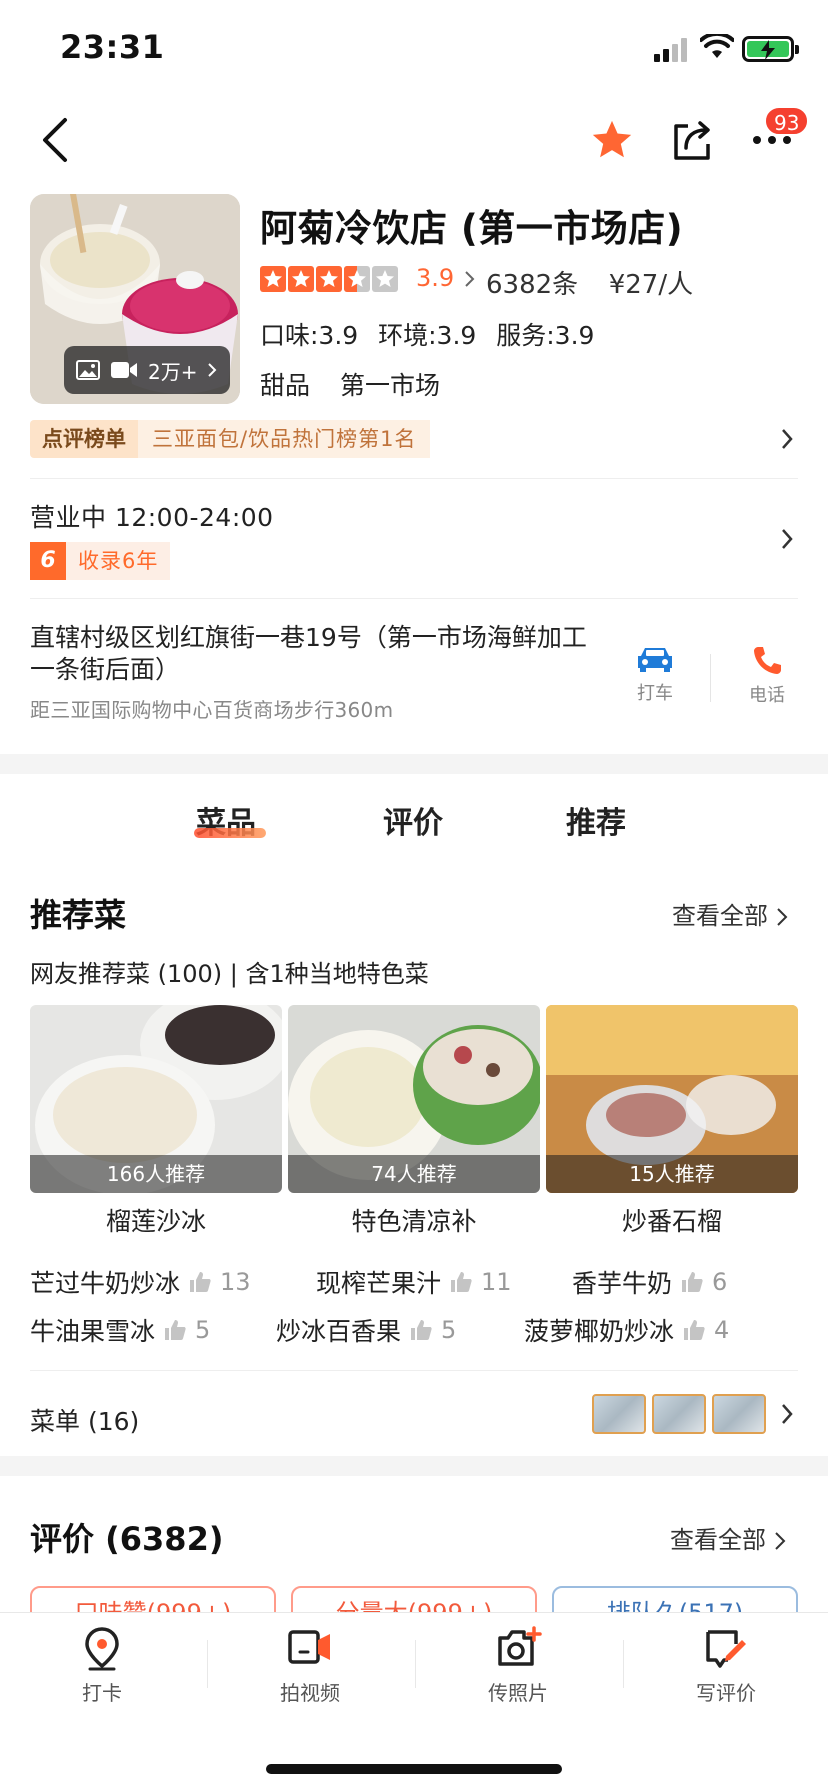  I want to click on mini-dish-item: 现榨芒果汁 11, so click(414, 1282).